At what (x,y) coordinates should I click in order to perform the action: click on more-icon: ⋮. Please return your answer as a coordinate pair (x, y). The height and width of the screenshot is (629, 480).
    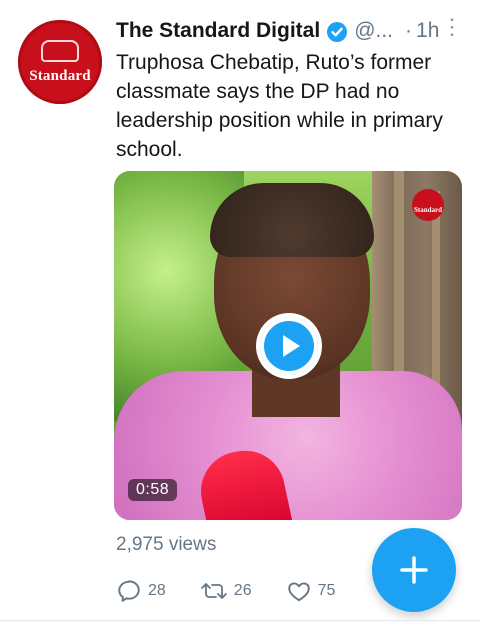
    Looking at the image, I should click on (452, 27).